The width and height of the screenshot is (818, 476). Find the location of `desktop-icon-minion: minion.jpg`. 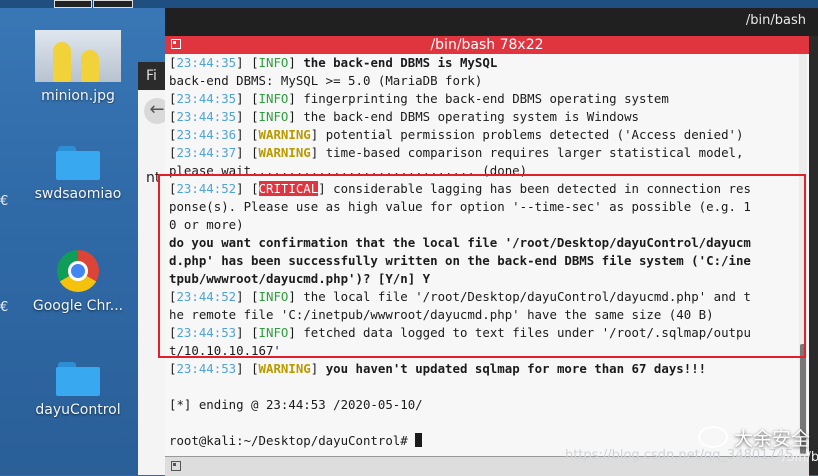

desktop-icon-minion: minion.jpg is located at coordinates (78, 67).